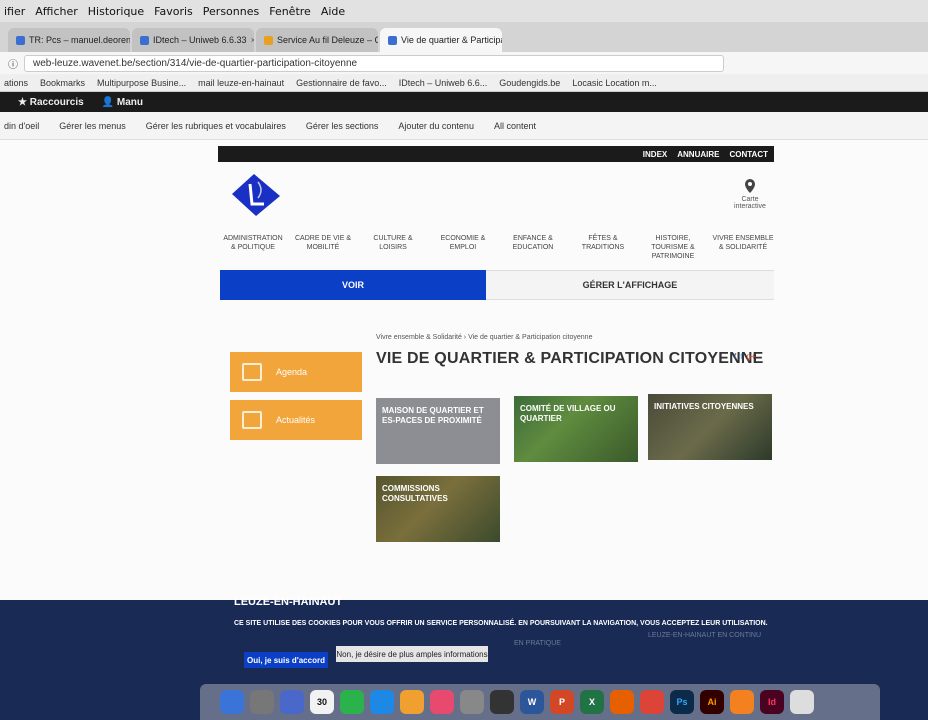 This screenshot has width=928, height=720. I want to click on bookmark-item: Bookmarks, so click(62, 83).